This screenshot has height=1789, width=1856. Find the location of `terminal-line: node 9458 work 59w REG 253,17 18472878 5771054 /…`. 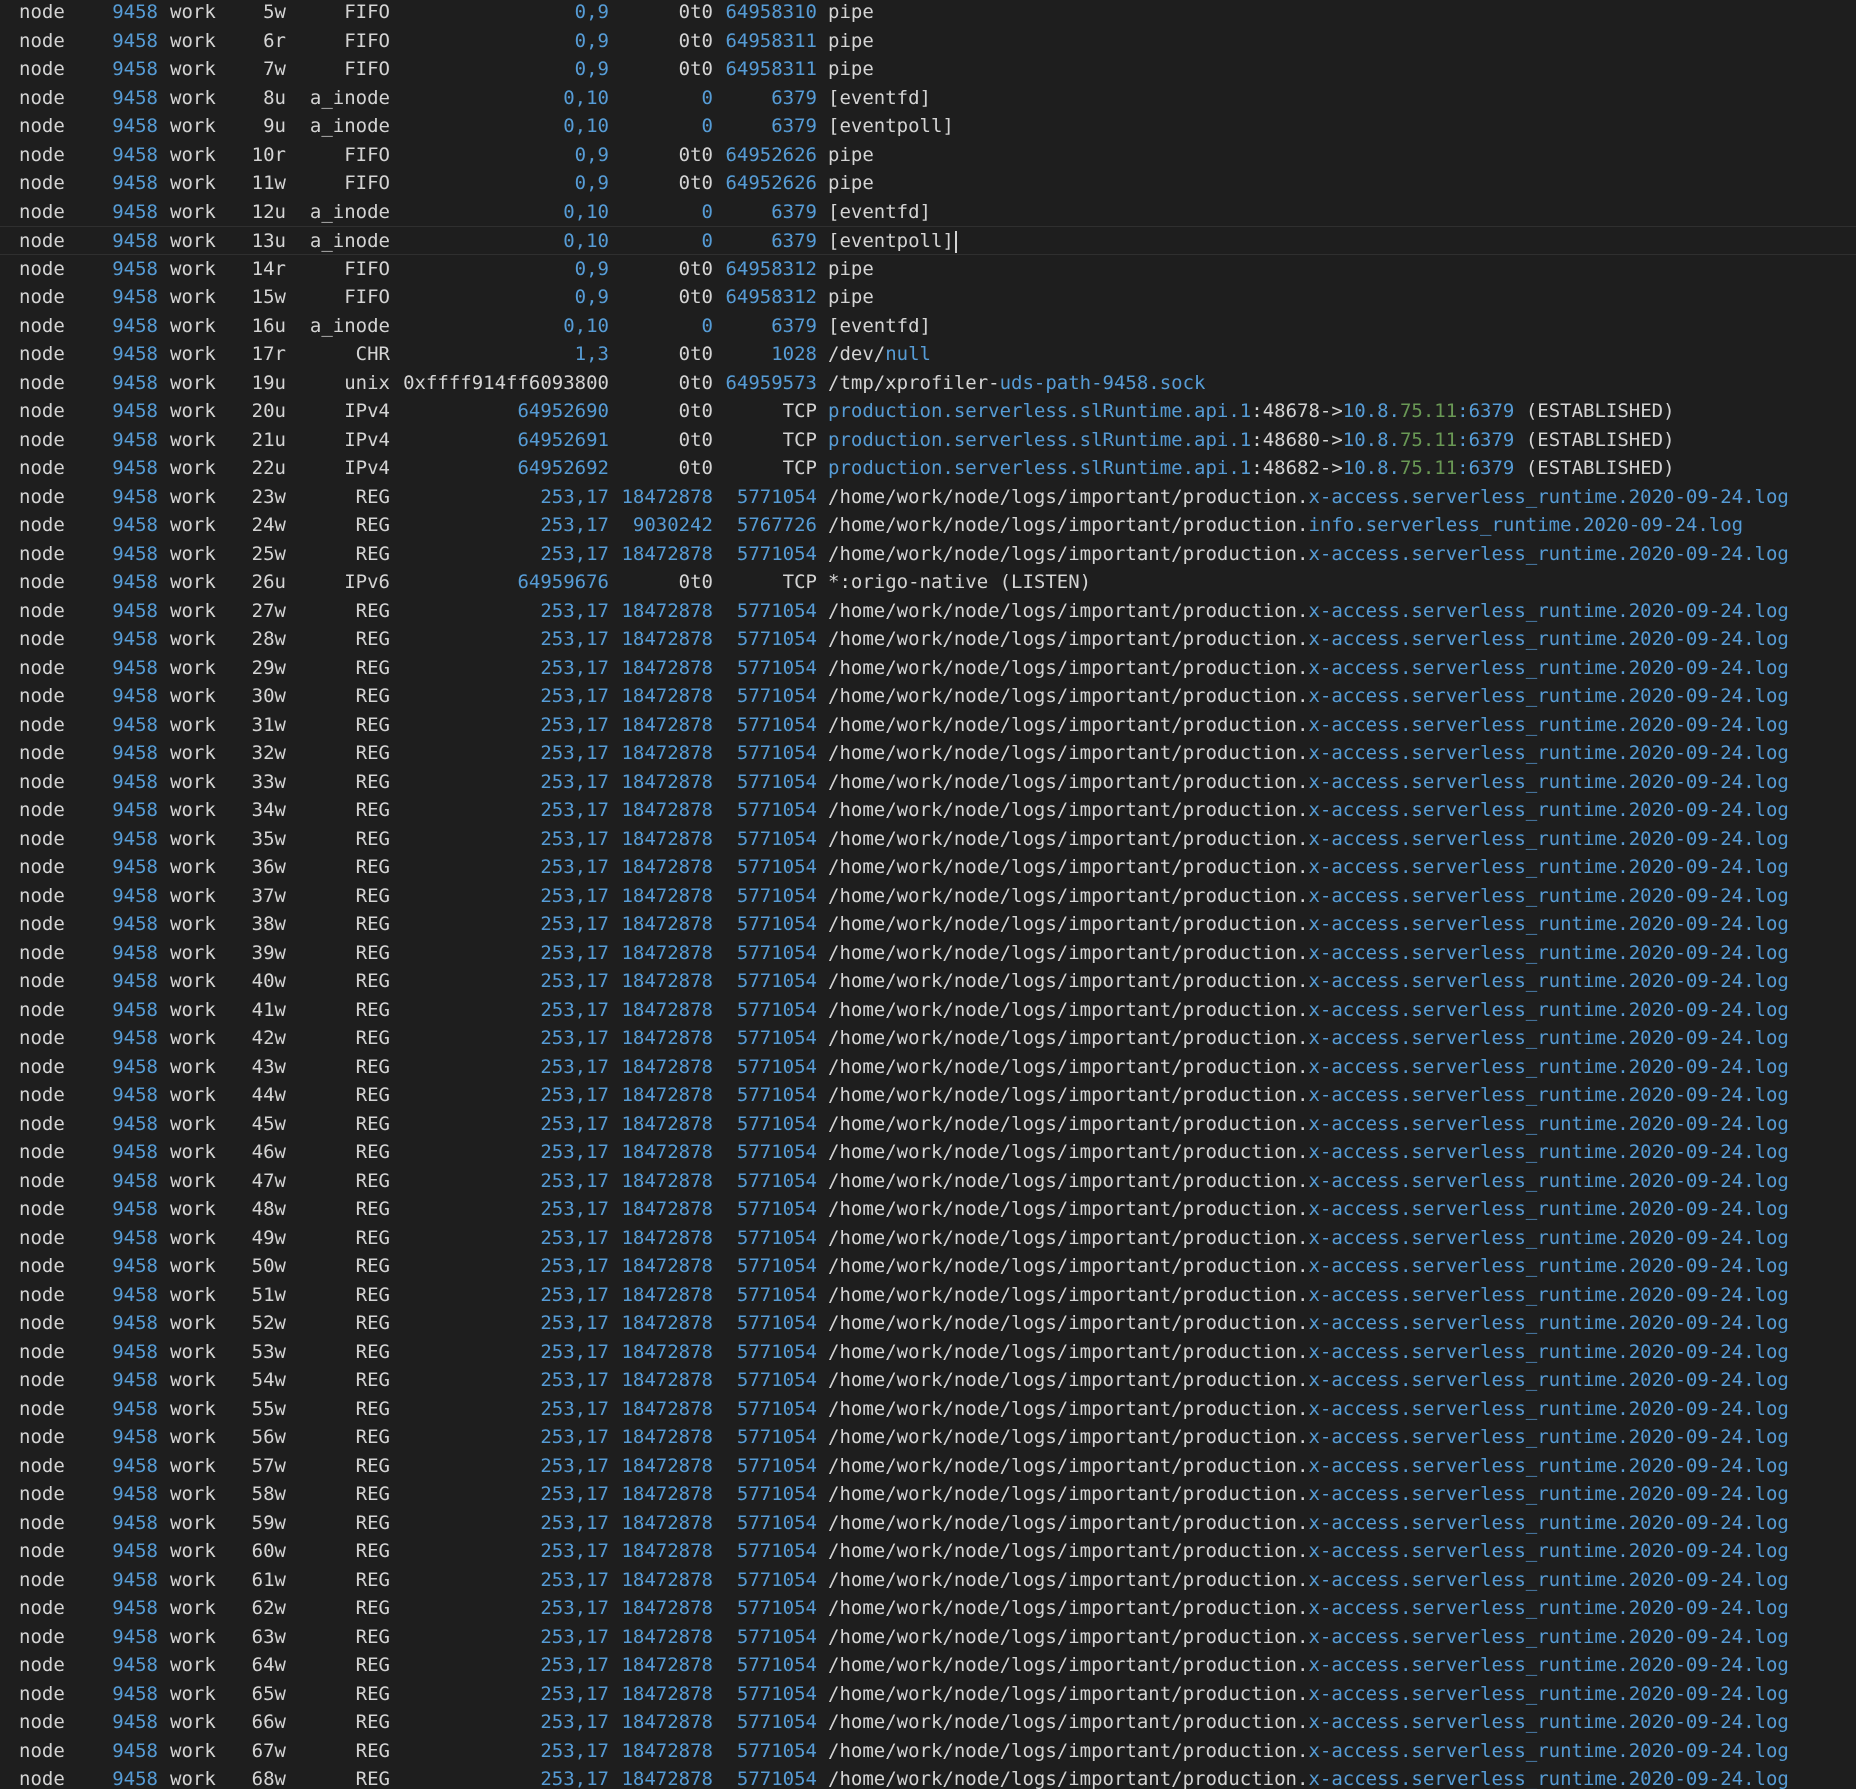

terminal-line: node 9458 work 59w REG 253,17 18472878 5771054 /… is located at coordinates (928, 1523).